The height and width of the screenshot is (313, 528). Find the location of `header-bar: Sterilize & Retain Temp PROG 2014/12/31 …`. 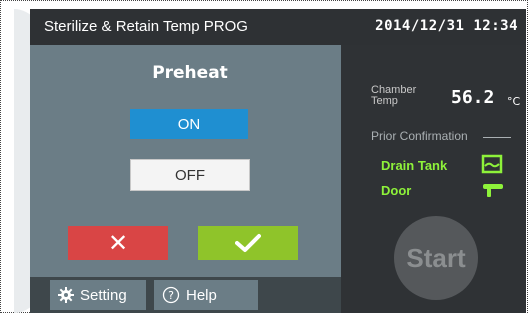

header-bar: Sterilize & Retain Temp PROG 2014/12/31 … is located at coordinates (278, 27).